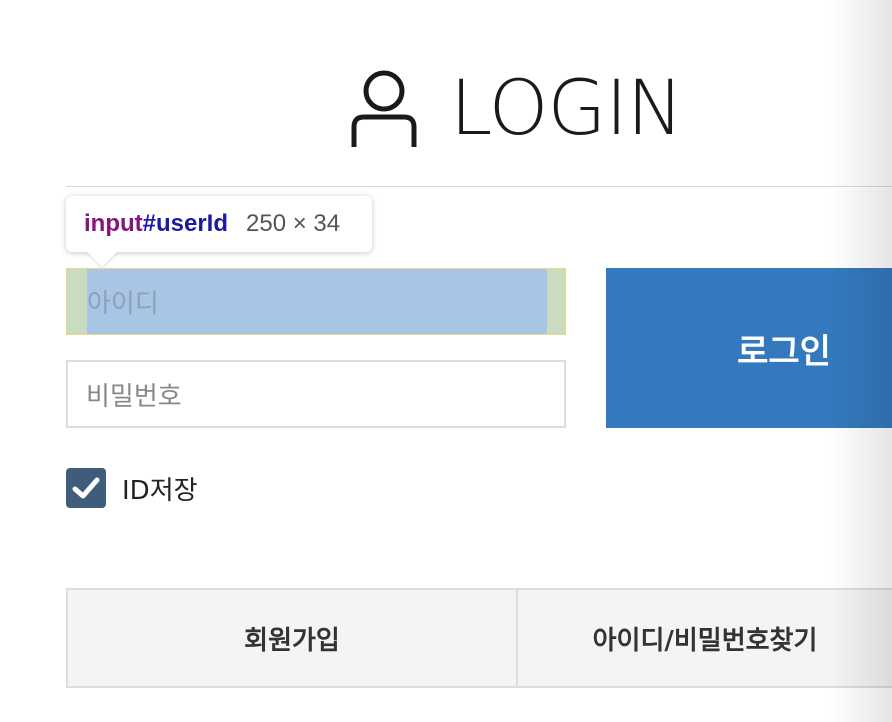 This screenshot has height=722, width=892. I want to click on user-icon, so click(384, 107).